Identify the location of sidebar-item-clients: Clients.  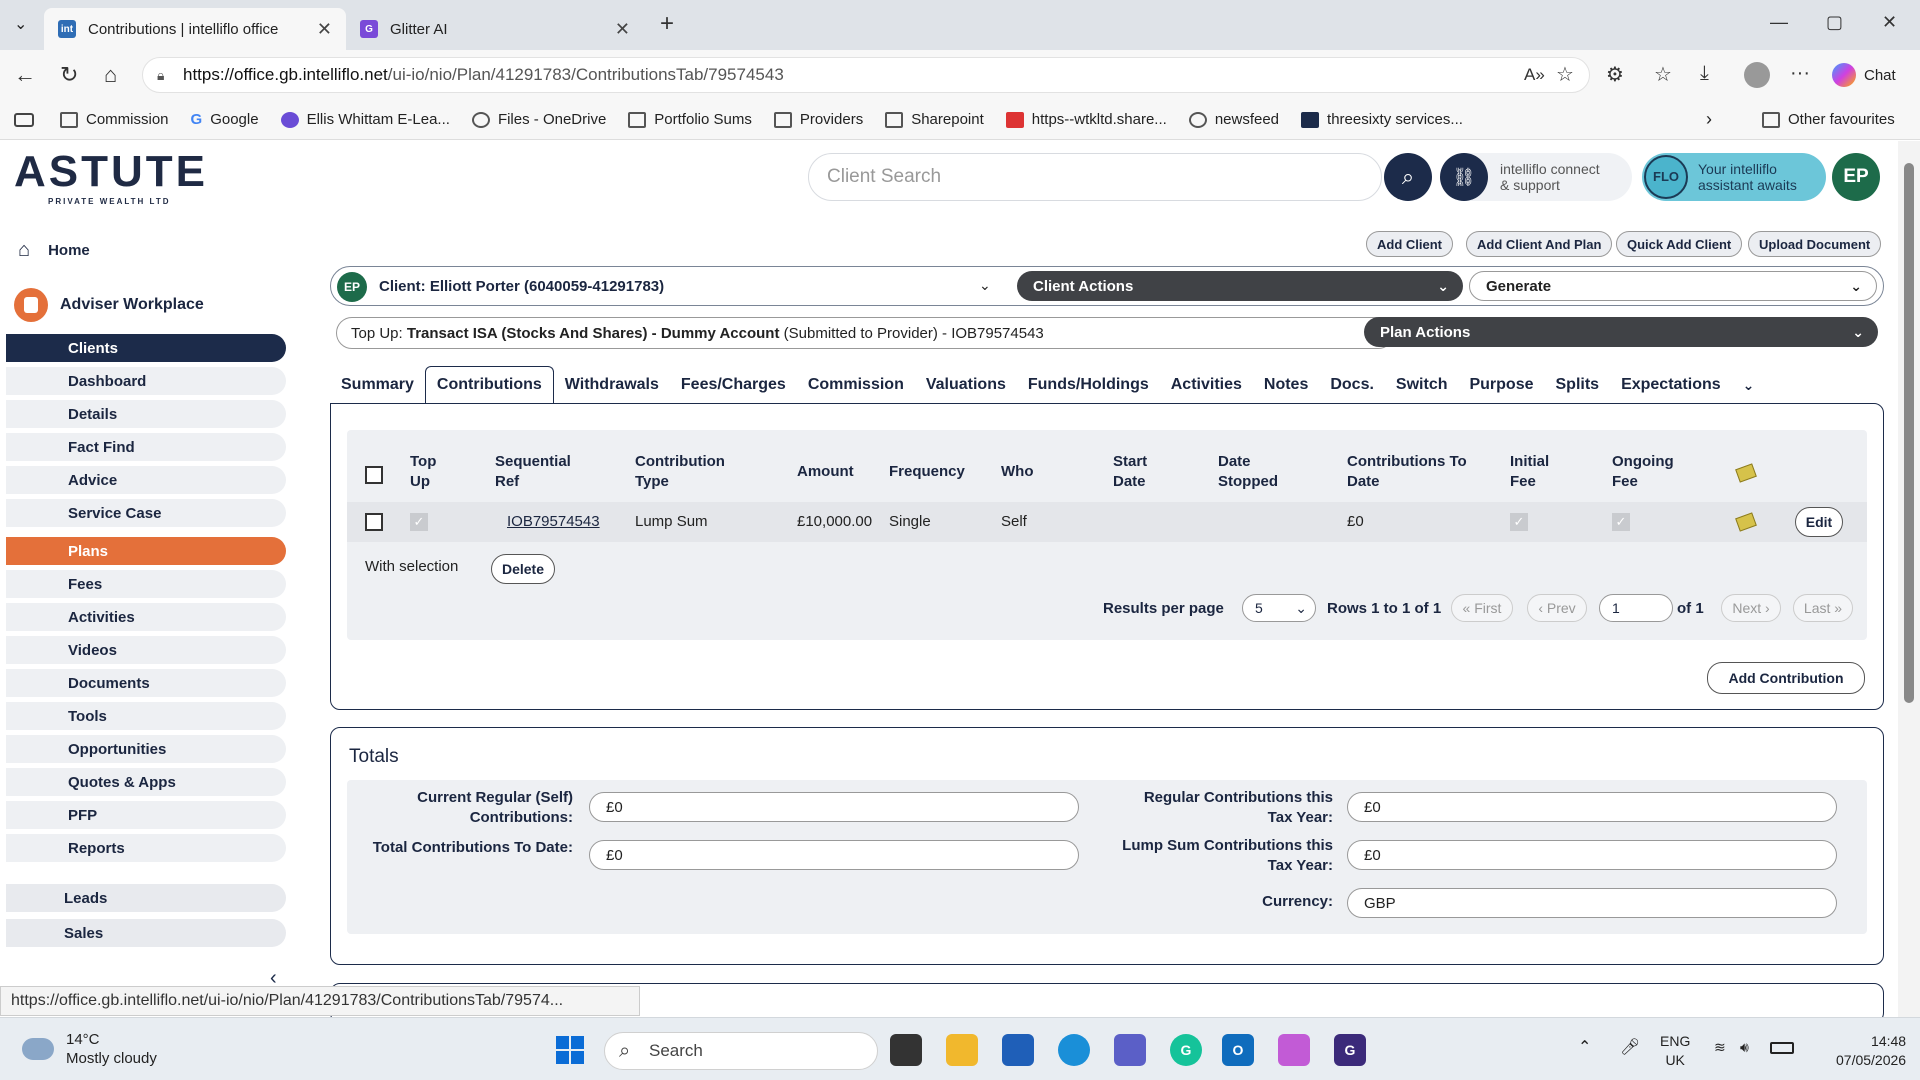
(146, 348).